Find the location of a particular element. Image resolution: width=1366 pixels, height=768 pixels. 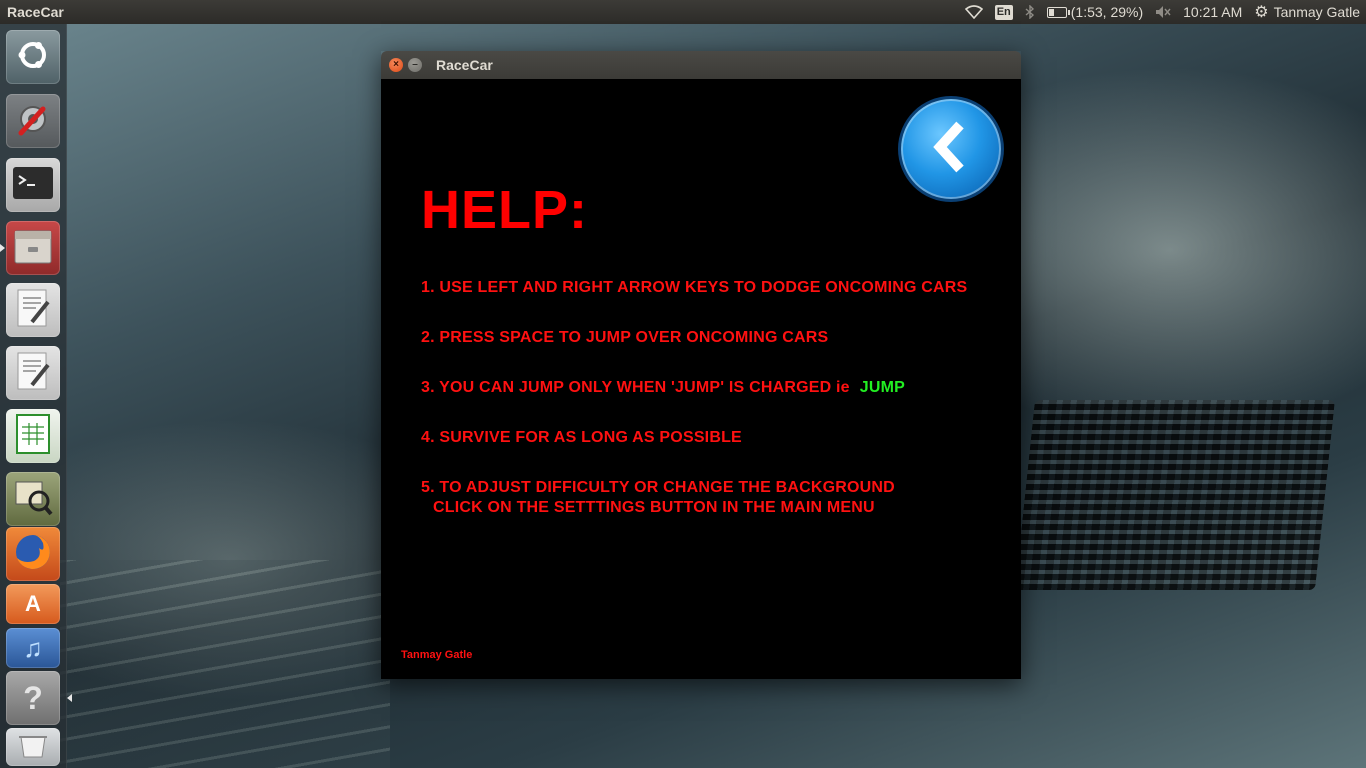

jump-charged-indicator: JUMP is located at coordinates (882, 387).